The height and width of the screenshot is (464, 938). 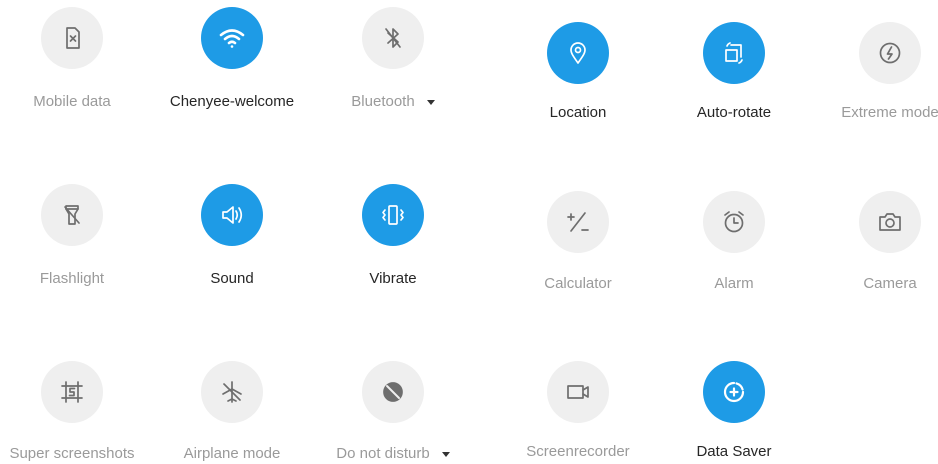 I want to click on tile-label: Airplane mode, so click(x=232, y=453).